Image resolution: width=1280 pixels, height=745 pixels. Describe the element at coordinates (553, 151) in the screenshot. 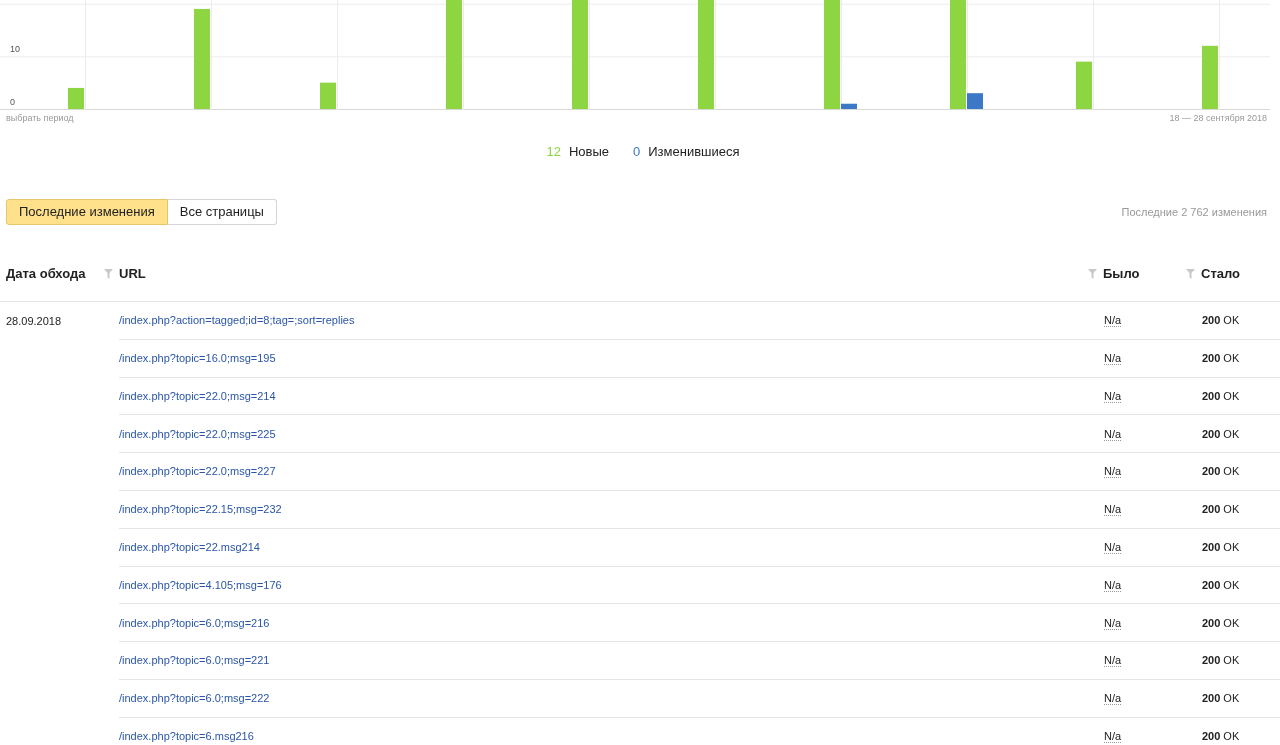

I see `legend-count: 12` at that location.